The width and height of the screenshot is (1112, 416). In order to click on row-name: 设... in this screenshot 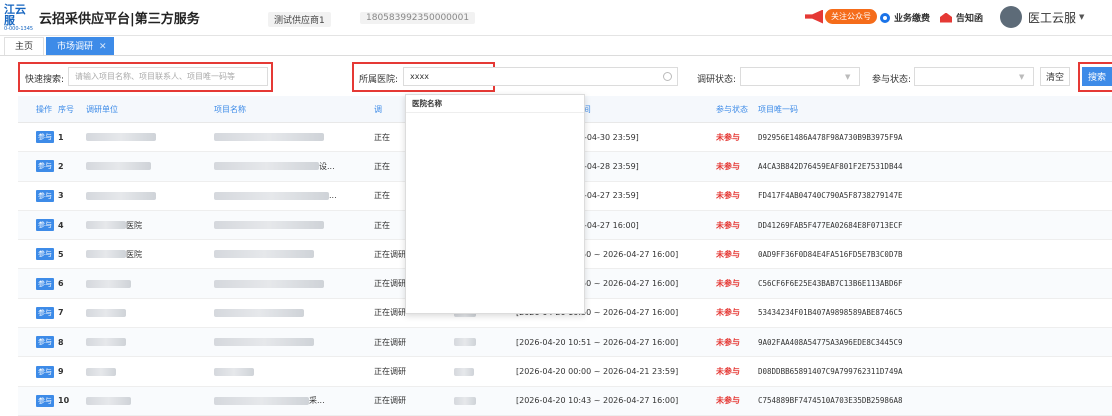, I will do `click(294, 166)`.